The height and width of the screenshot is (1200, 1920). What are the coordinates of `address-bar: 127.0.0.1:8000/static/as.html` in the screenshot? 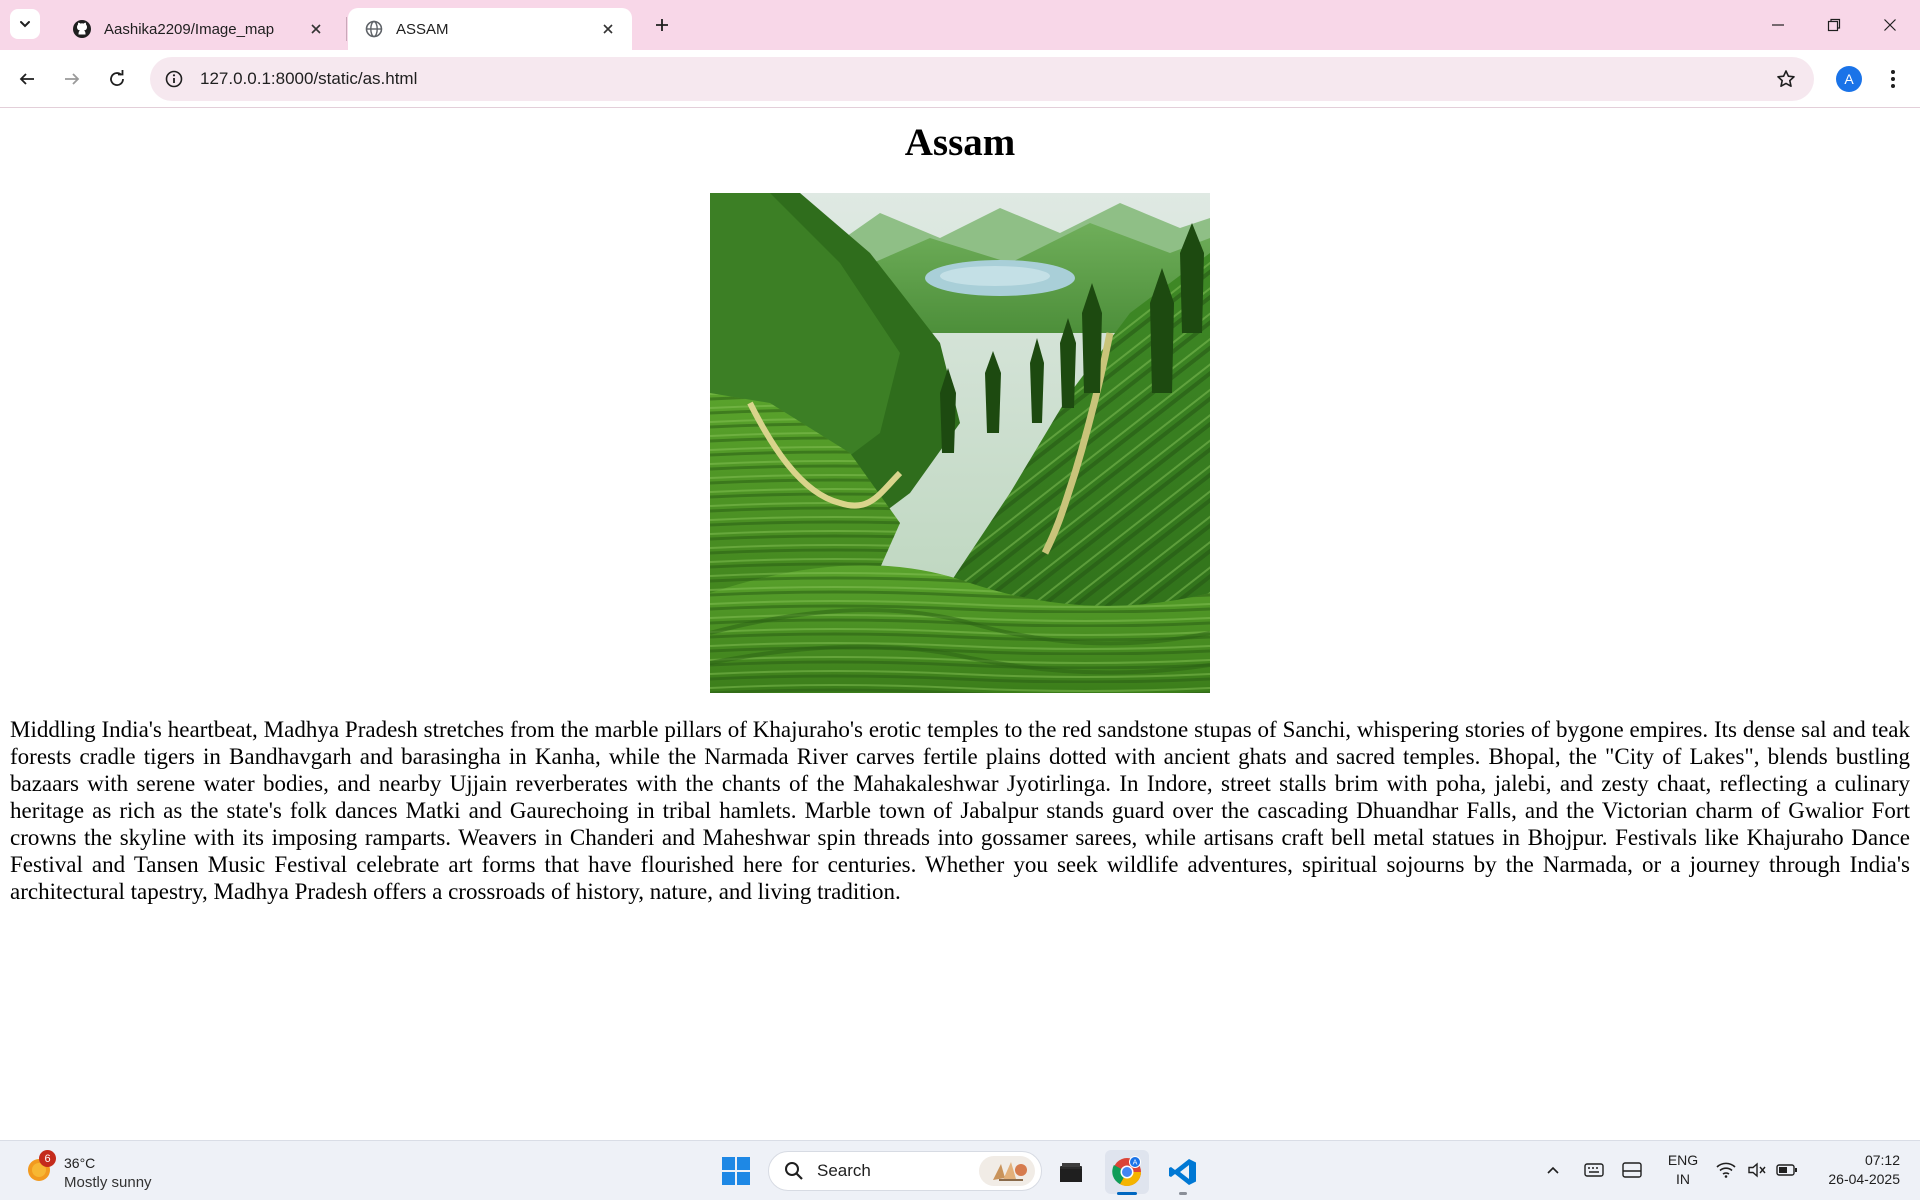 It's located at (982, 79).